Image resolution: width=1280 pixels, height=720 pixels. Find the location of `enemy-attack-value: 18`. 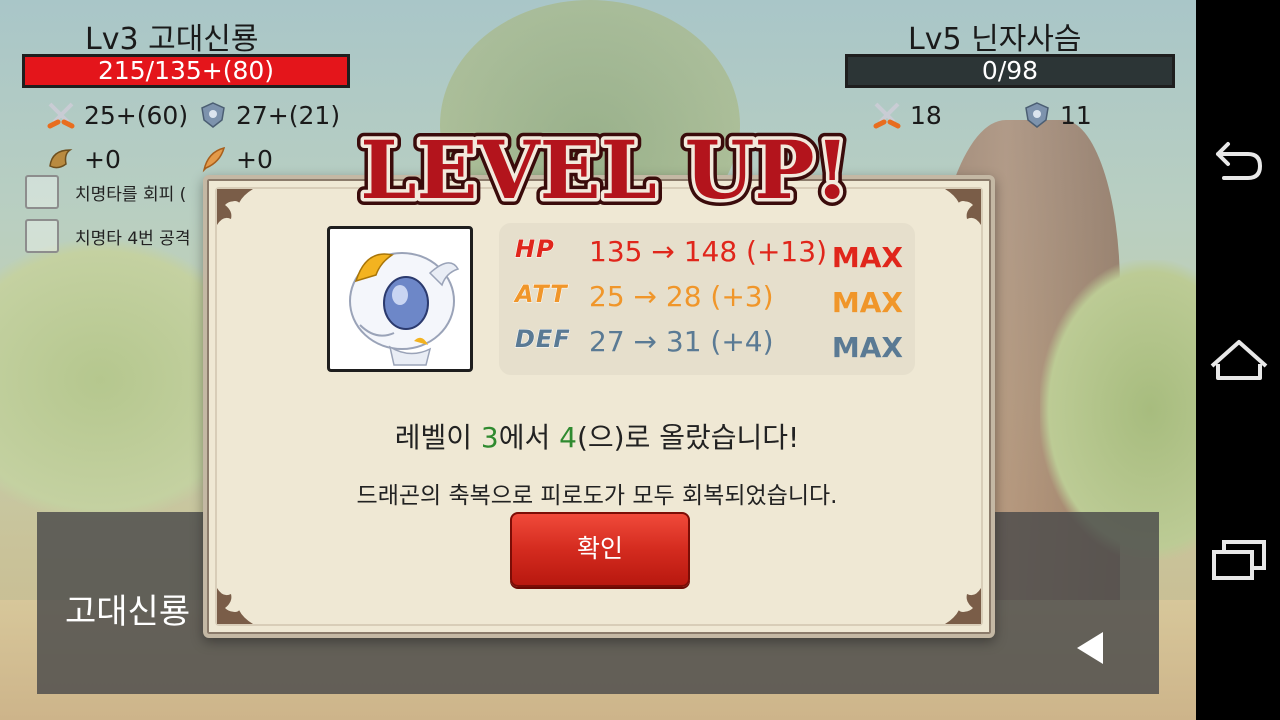

enemy-attack-value: 18 is located at coordinates (926, 115).